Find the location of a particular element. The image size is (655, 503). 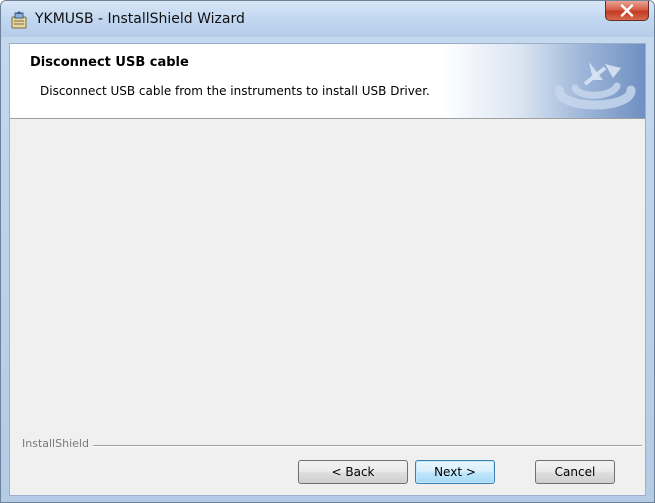

installshield-brand-label: InstallShield is located at coordinates (57, 443).